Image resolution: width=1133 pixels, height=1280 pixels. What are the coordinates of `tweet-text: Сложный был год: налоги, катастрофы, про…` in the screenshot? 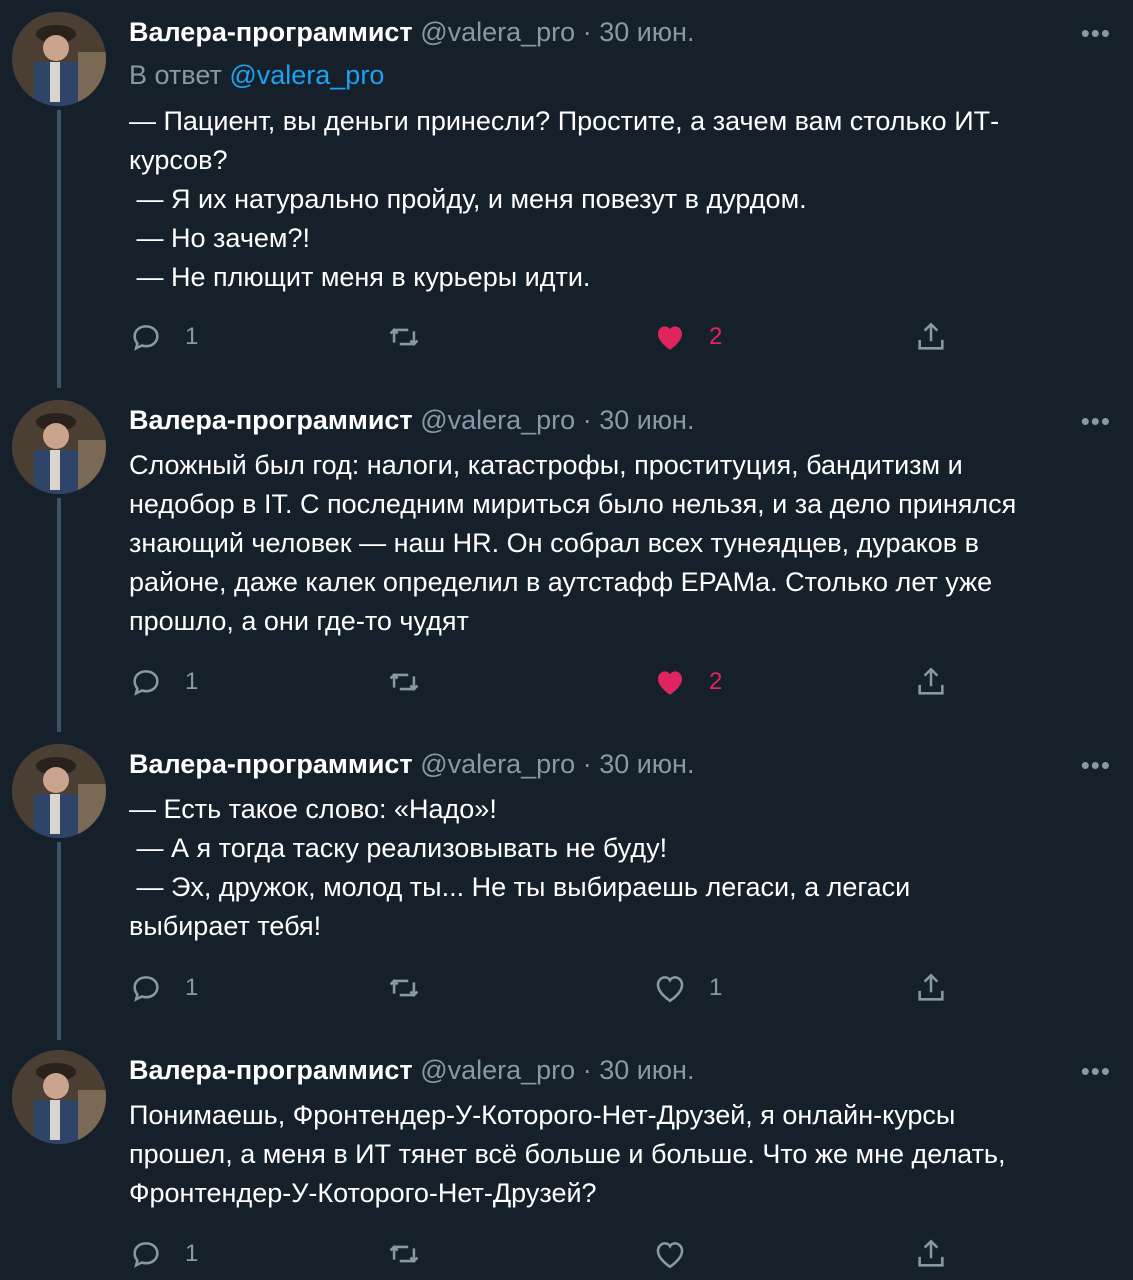 It's located at (573, 543).